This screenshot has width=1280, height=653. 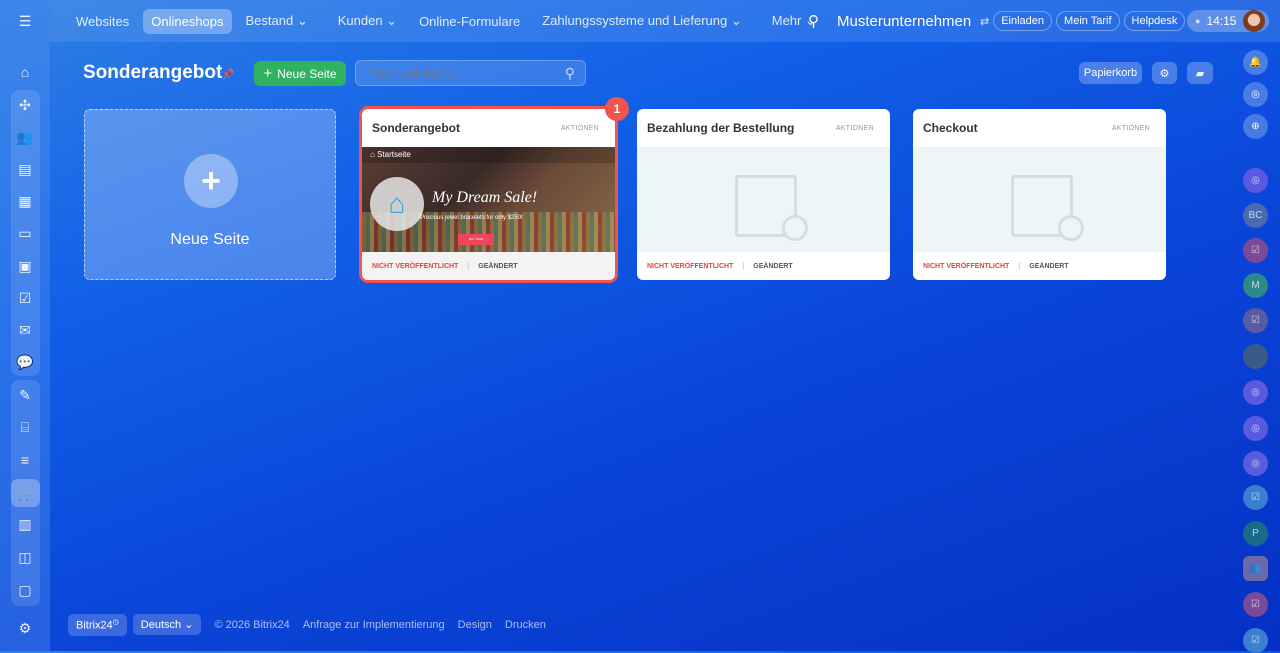 What do you see at coordinates (25, 137) in the screenshot?
I see `users-icon: 👥` at bounding box center [25, 137].